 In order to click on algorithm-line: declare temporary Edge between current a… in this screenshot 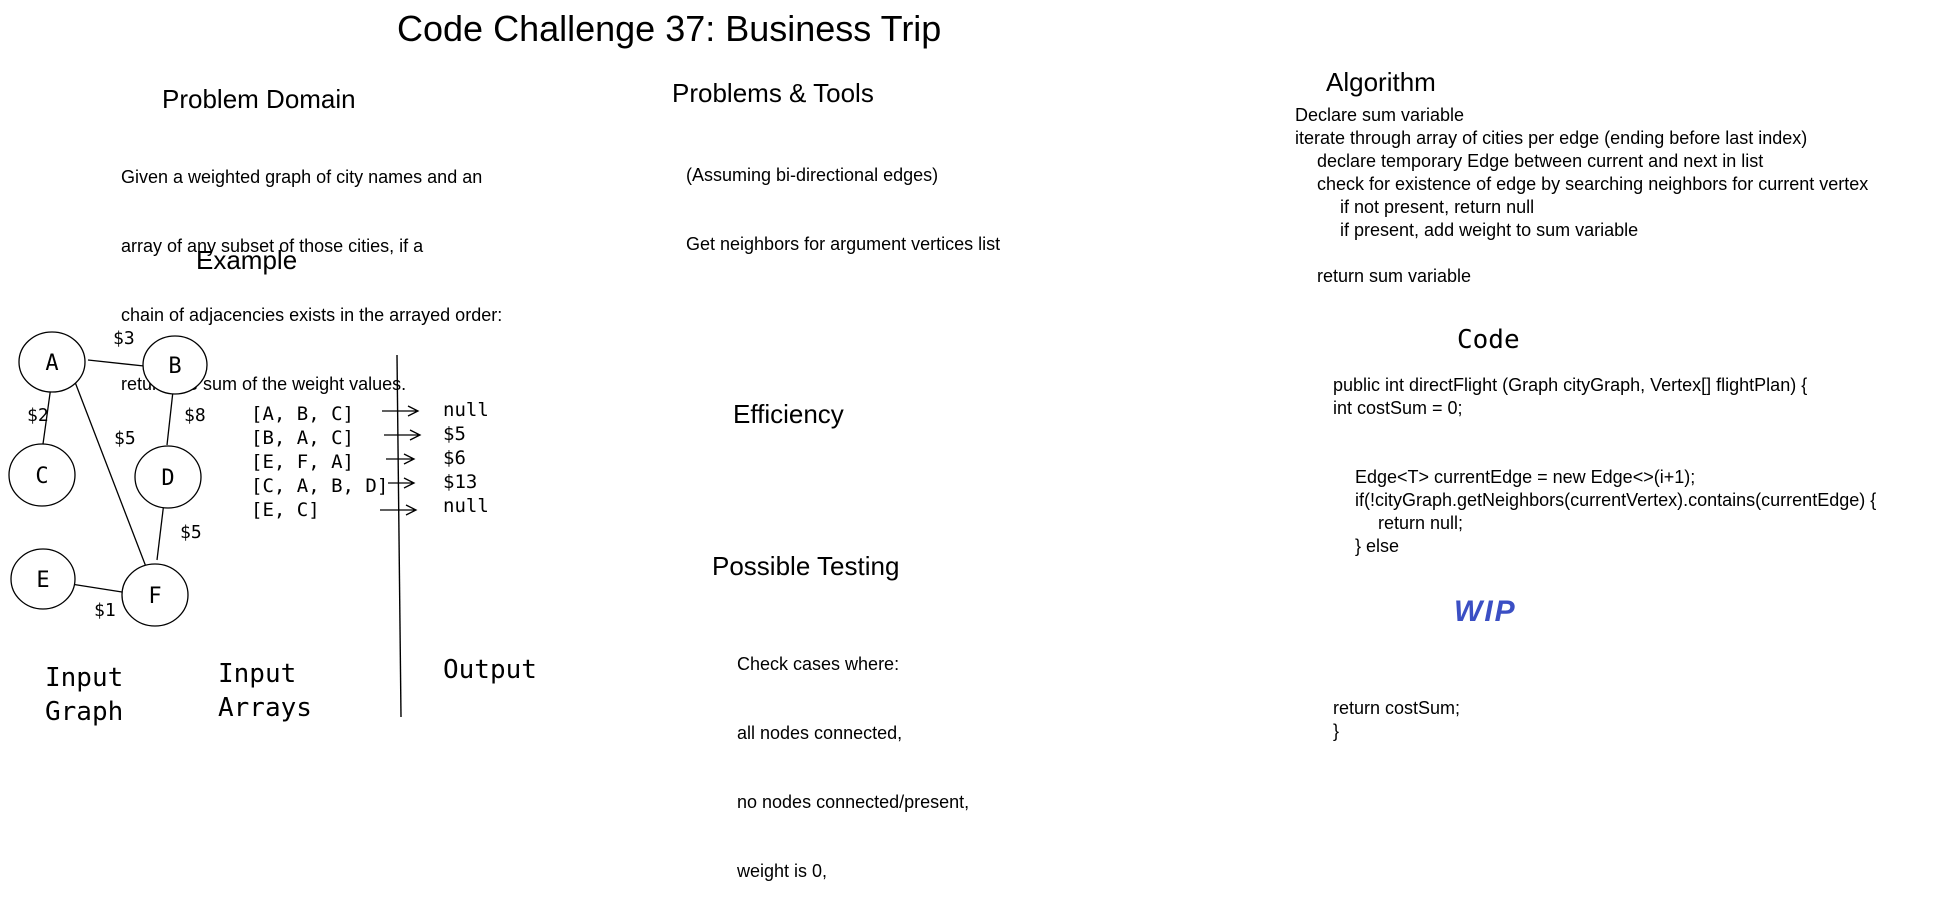, I will do `click(1540, 161)`.